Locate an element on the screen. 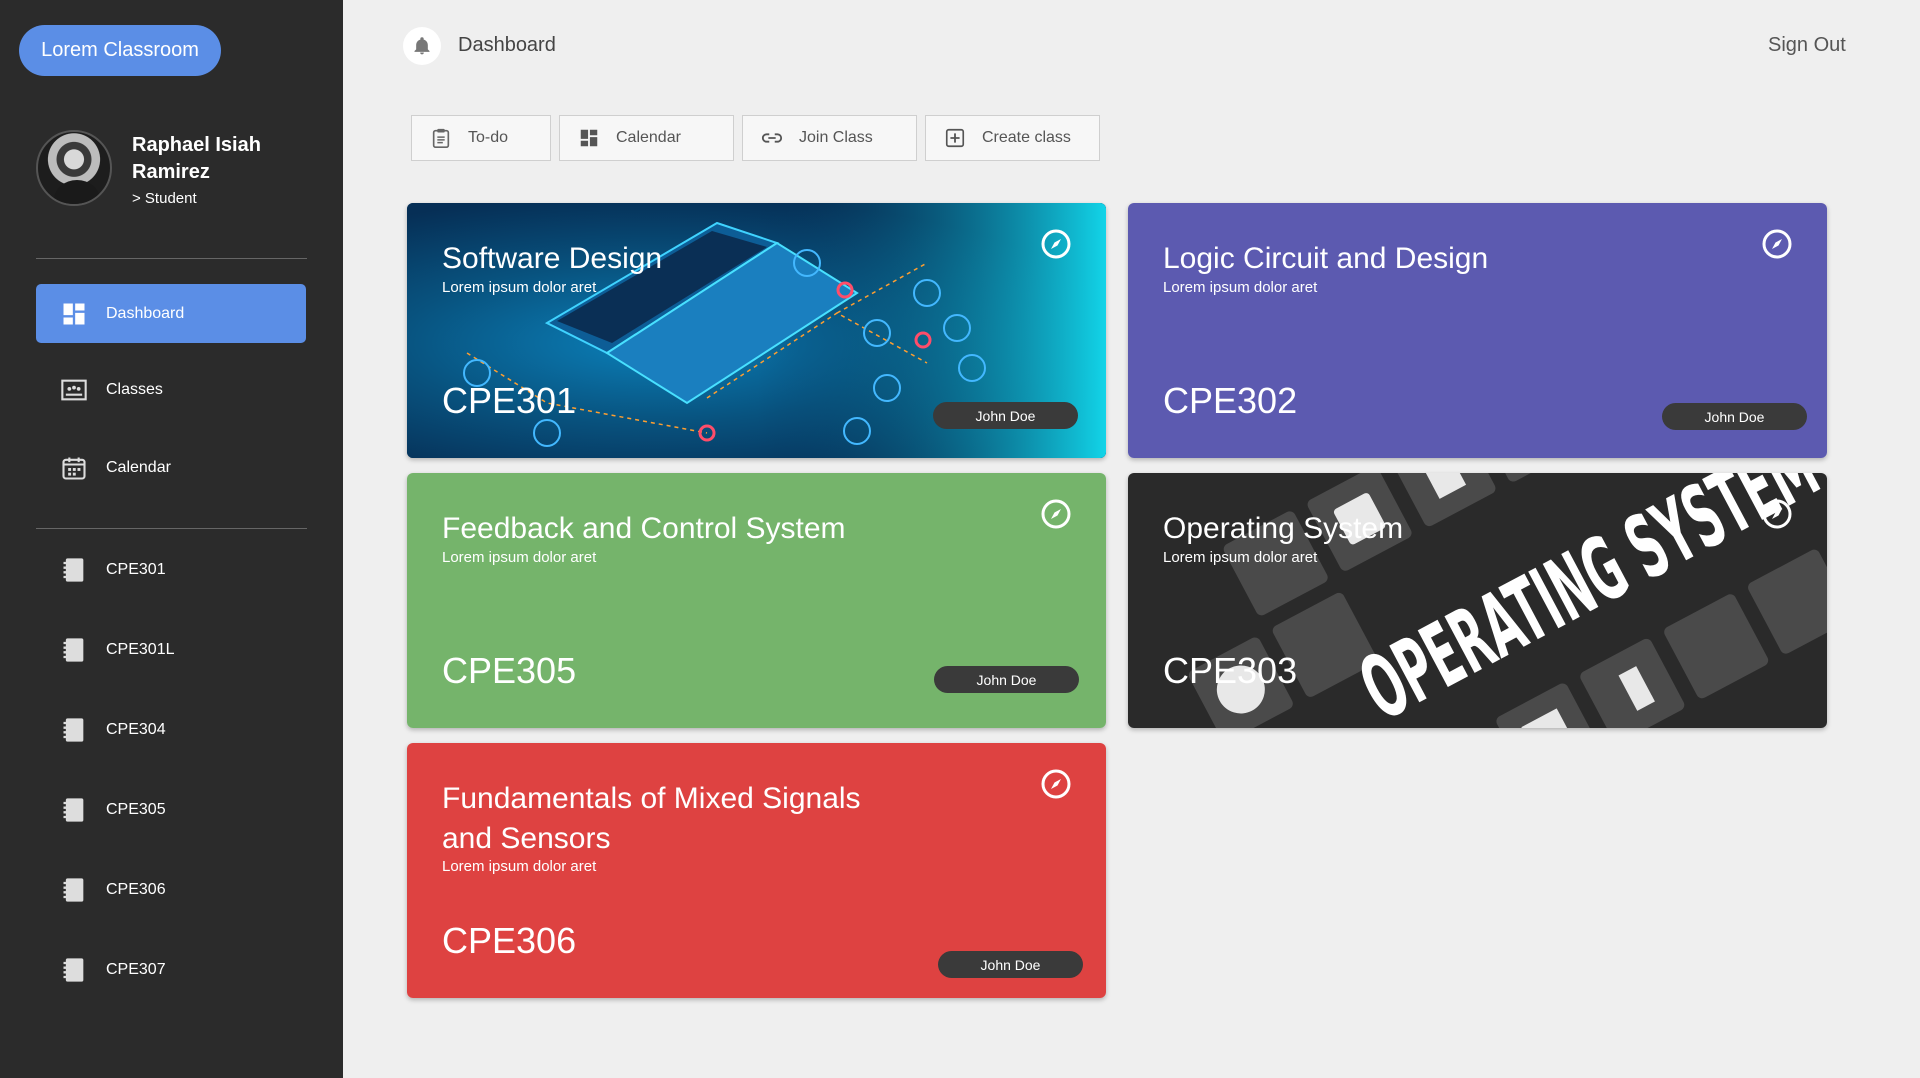 This screenshot has height=1078, width=1920. sidebar-item-calendar: Calendar is located at coordinates (171, 467).